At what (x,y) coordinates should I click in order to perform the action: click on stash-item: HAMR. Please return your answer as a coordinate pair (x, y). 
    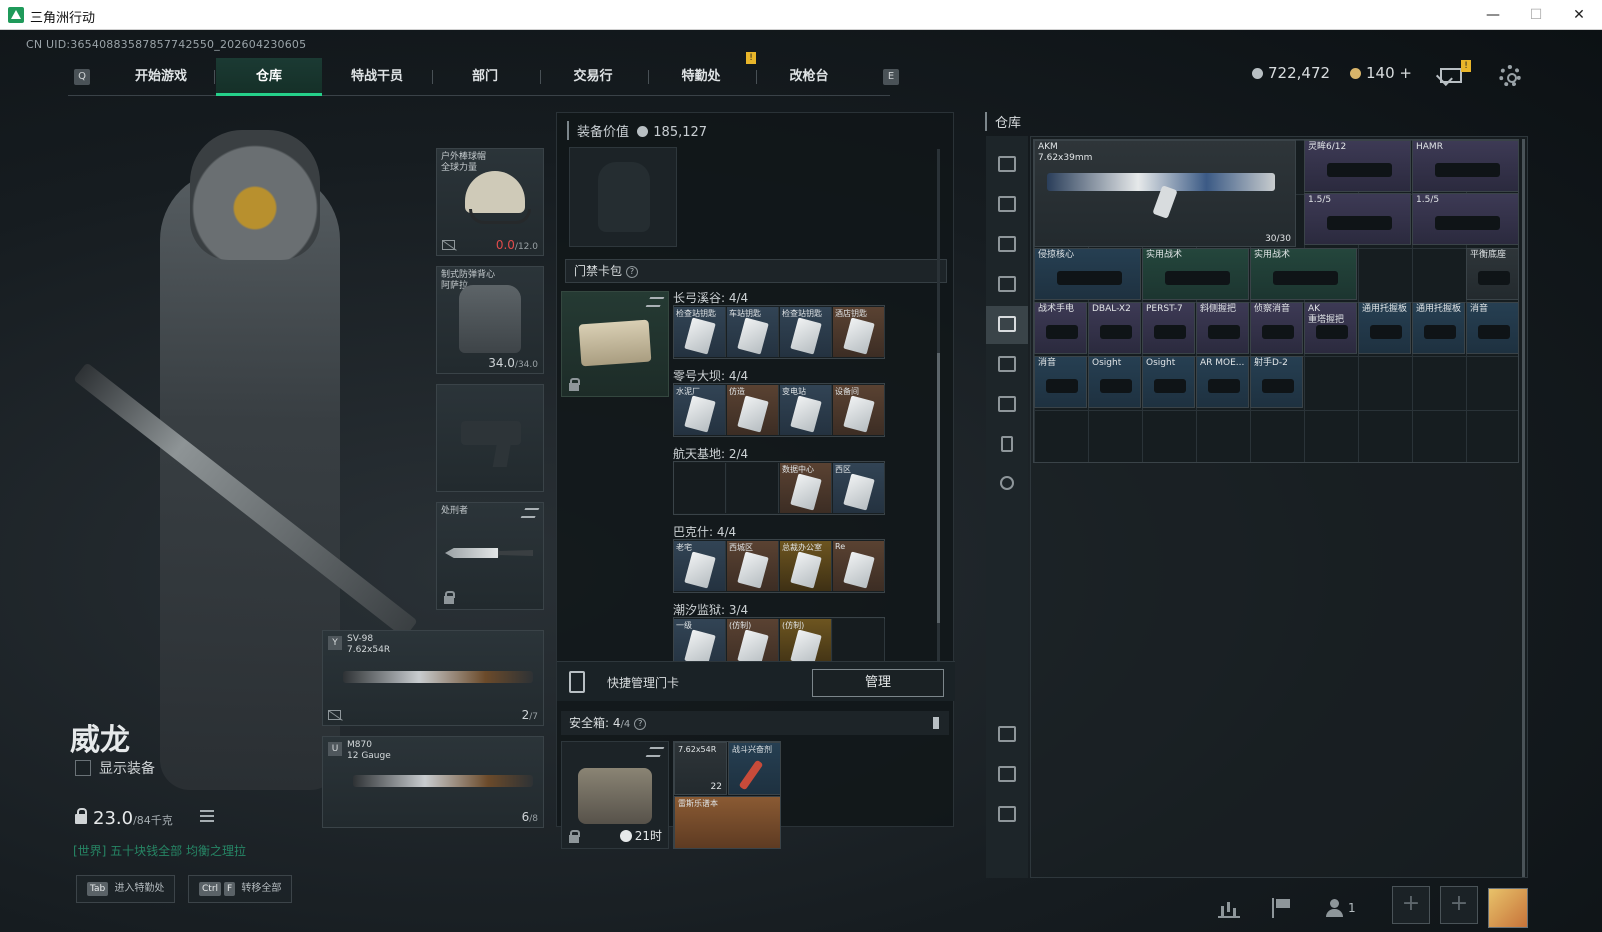
    Looking at the image, I should click on (1465, 166).